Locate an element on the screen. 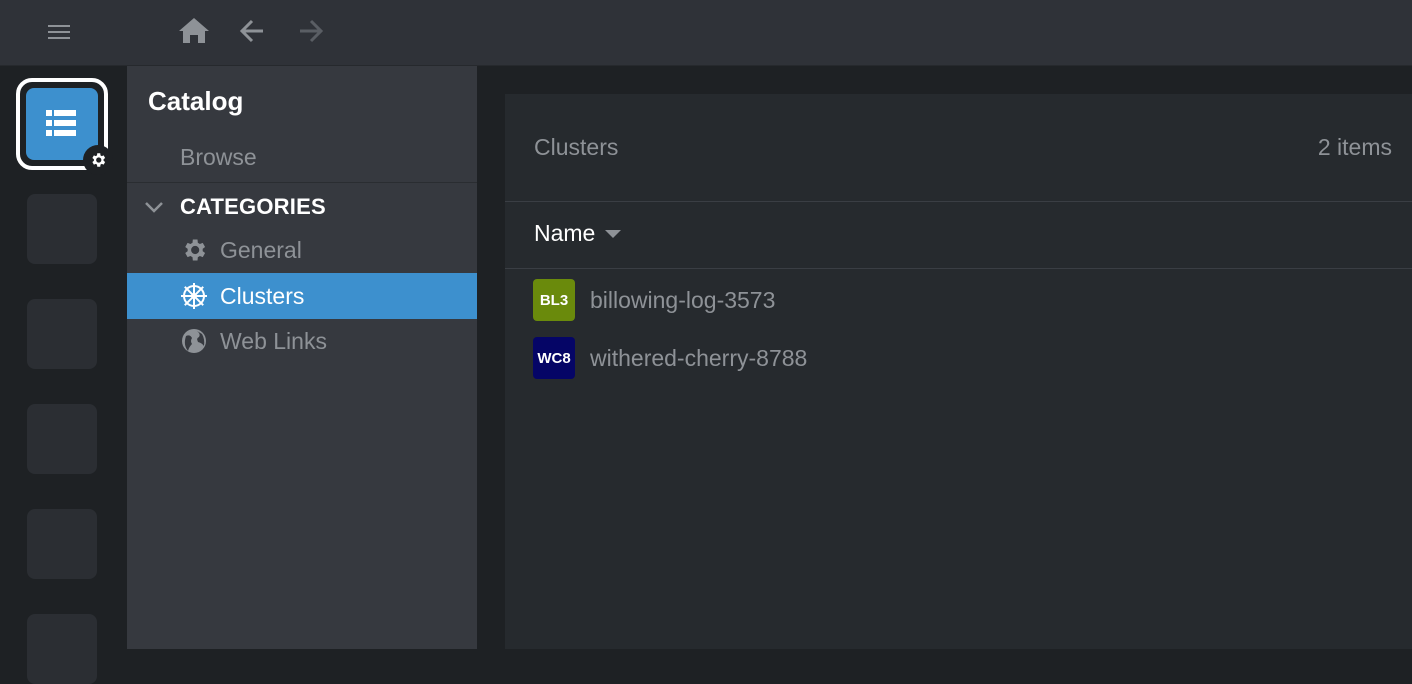  sidebar-item-general: General is located at coordinates (302, 250).